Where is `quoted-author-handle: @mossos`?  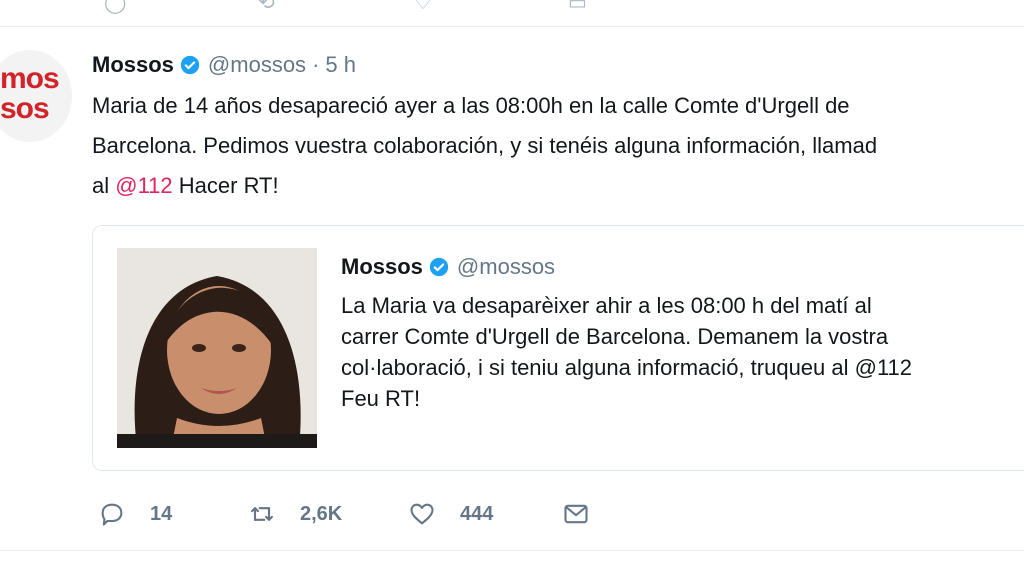
quoted-author-handle: @mossos is located at coordinates (506, 267).